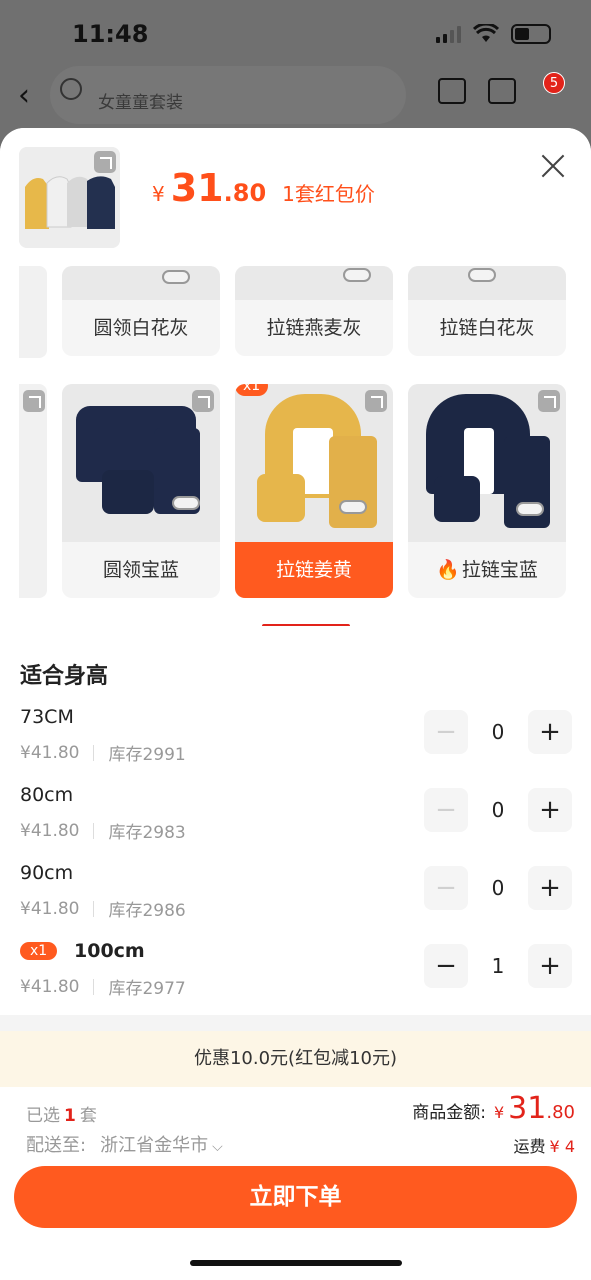 This screenshot has width=591, height=1280. I want to click on variant-label-row: 🔥 拉链宝蓝, so click(487, 570).